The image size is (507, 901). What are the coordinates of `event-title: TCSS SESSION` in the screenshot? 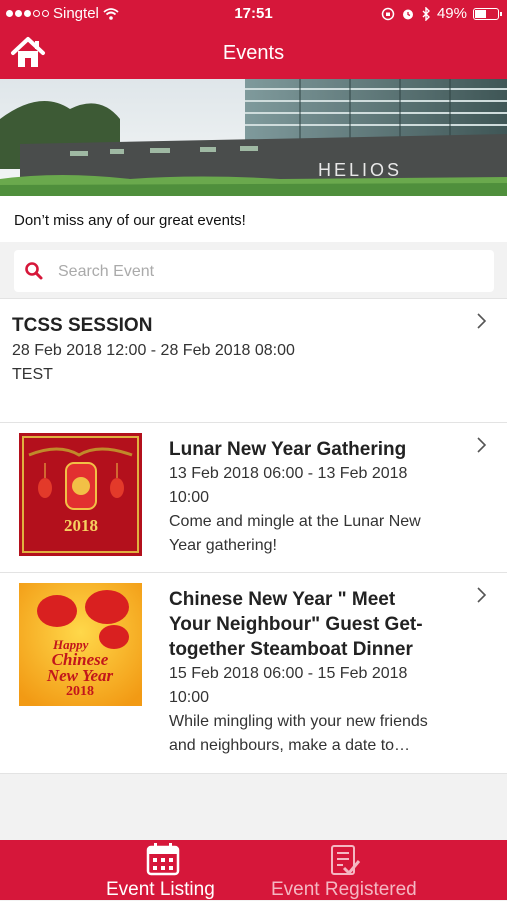 It's located at (82, 325).